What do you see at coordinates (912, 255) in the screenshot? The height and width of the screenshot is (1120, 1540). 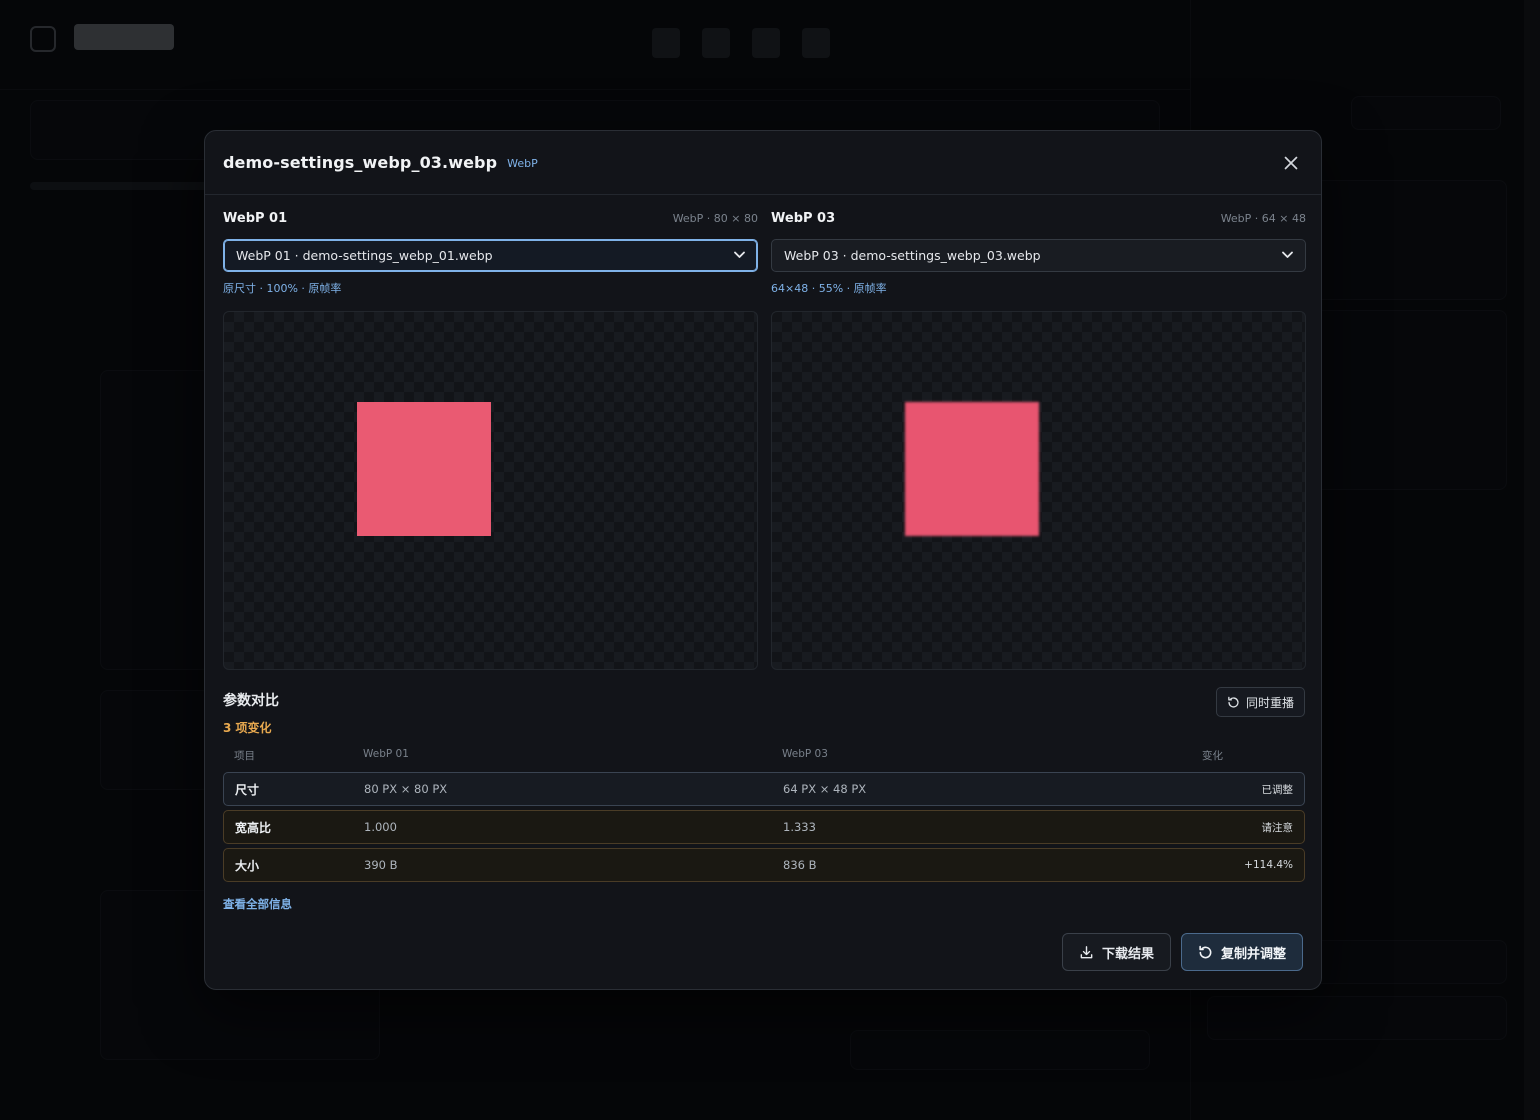 I see `right-select-value: WebP 03 · demo-settings_webp_03.webp` at bounding box center [912, 255].